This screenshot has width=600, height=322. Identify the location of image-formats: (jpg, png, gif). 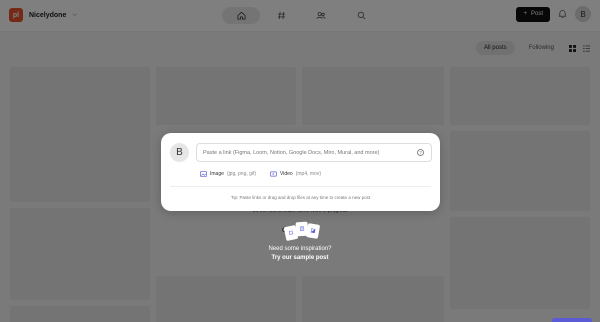
(241, 174).